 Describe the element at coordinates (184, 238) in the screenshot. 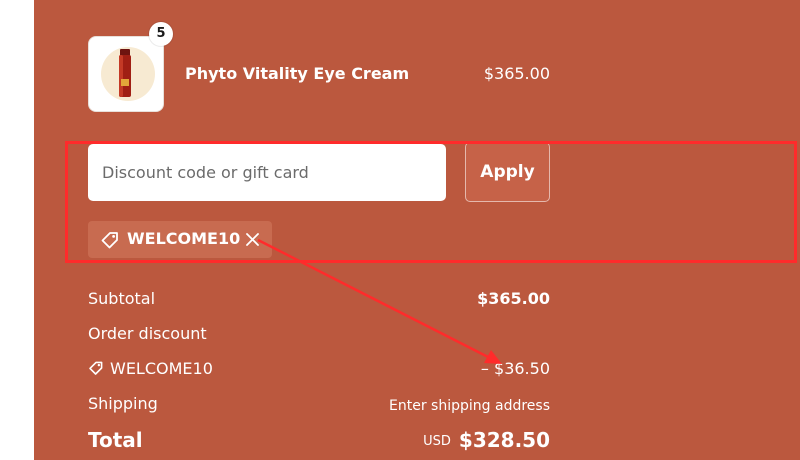

I see `applied-code-label: WELCOME10` at that location.